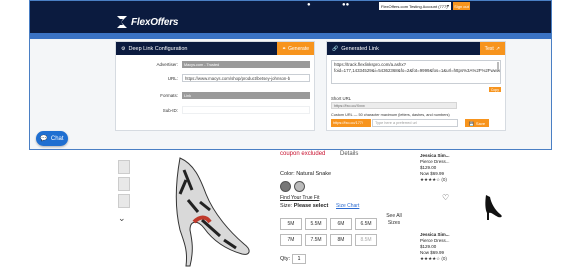 Image resolution: width=582 pixels, height=270 pixels. What do you see at coordinates (122, 22) in the screenshot?
I see `flexoffers-logo-mark` at bounding box center [122, 22].